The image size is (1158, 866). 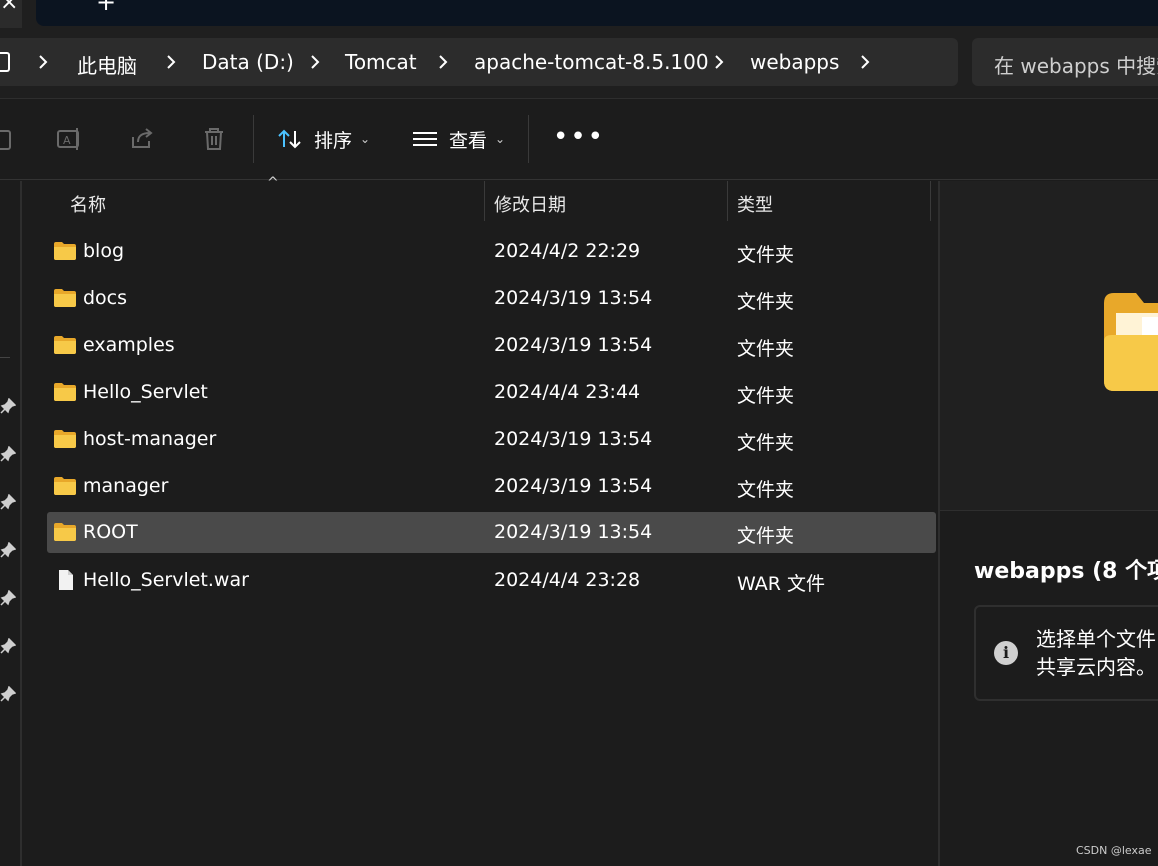 I want to click on new-tab-icon: +, so click(x=106, y=8).